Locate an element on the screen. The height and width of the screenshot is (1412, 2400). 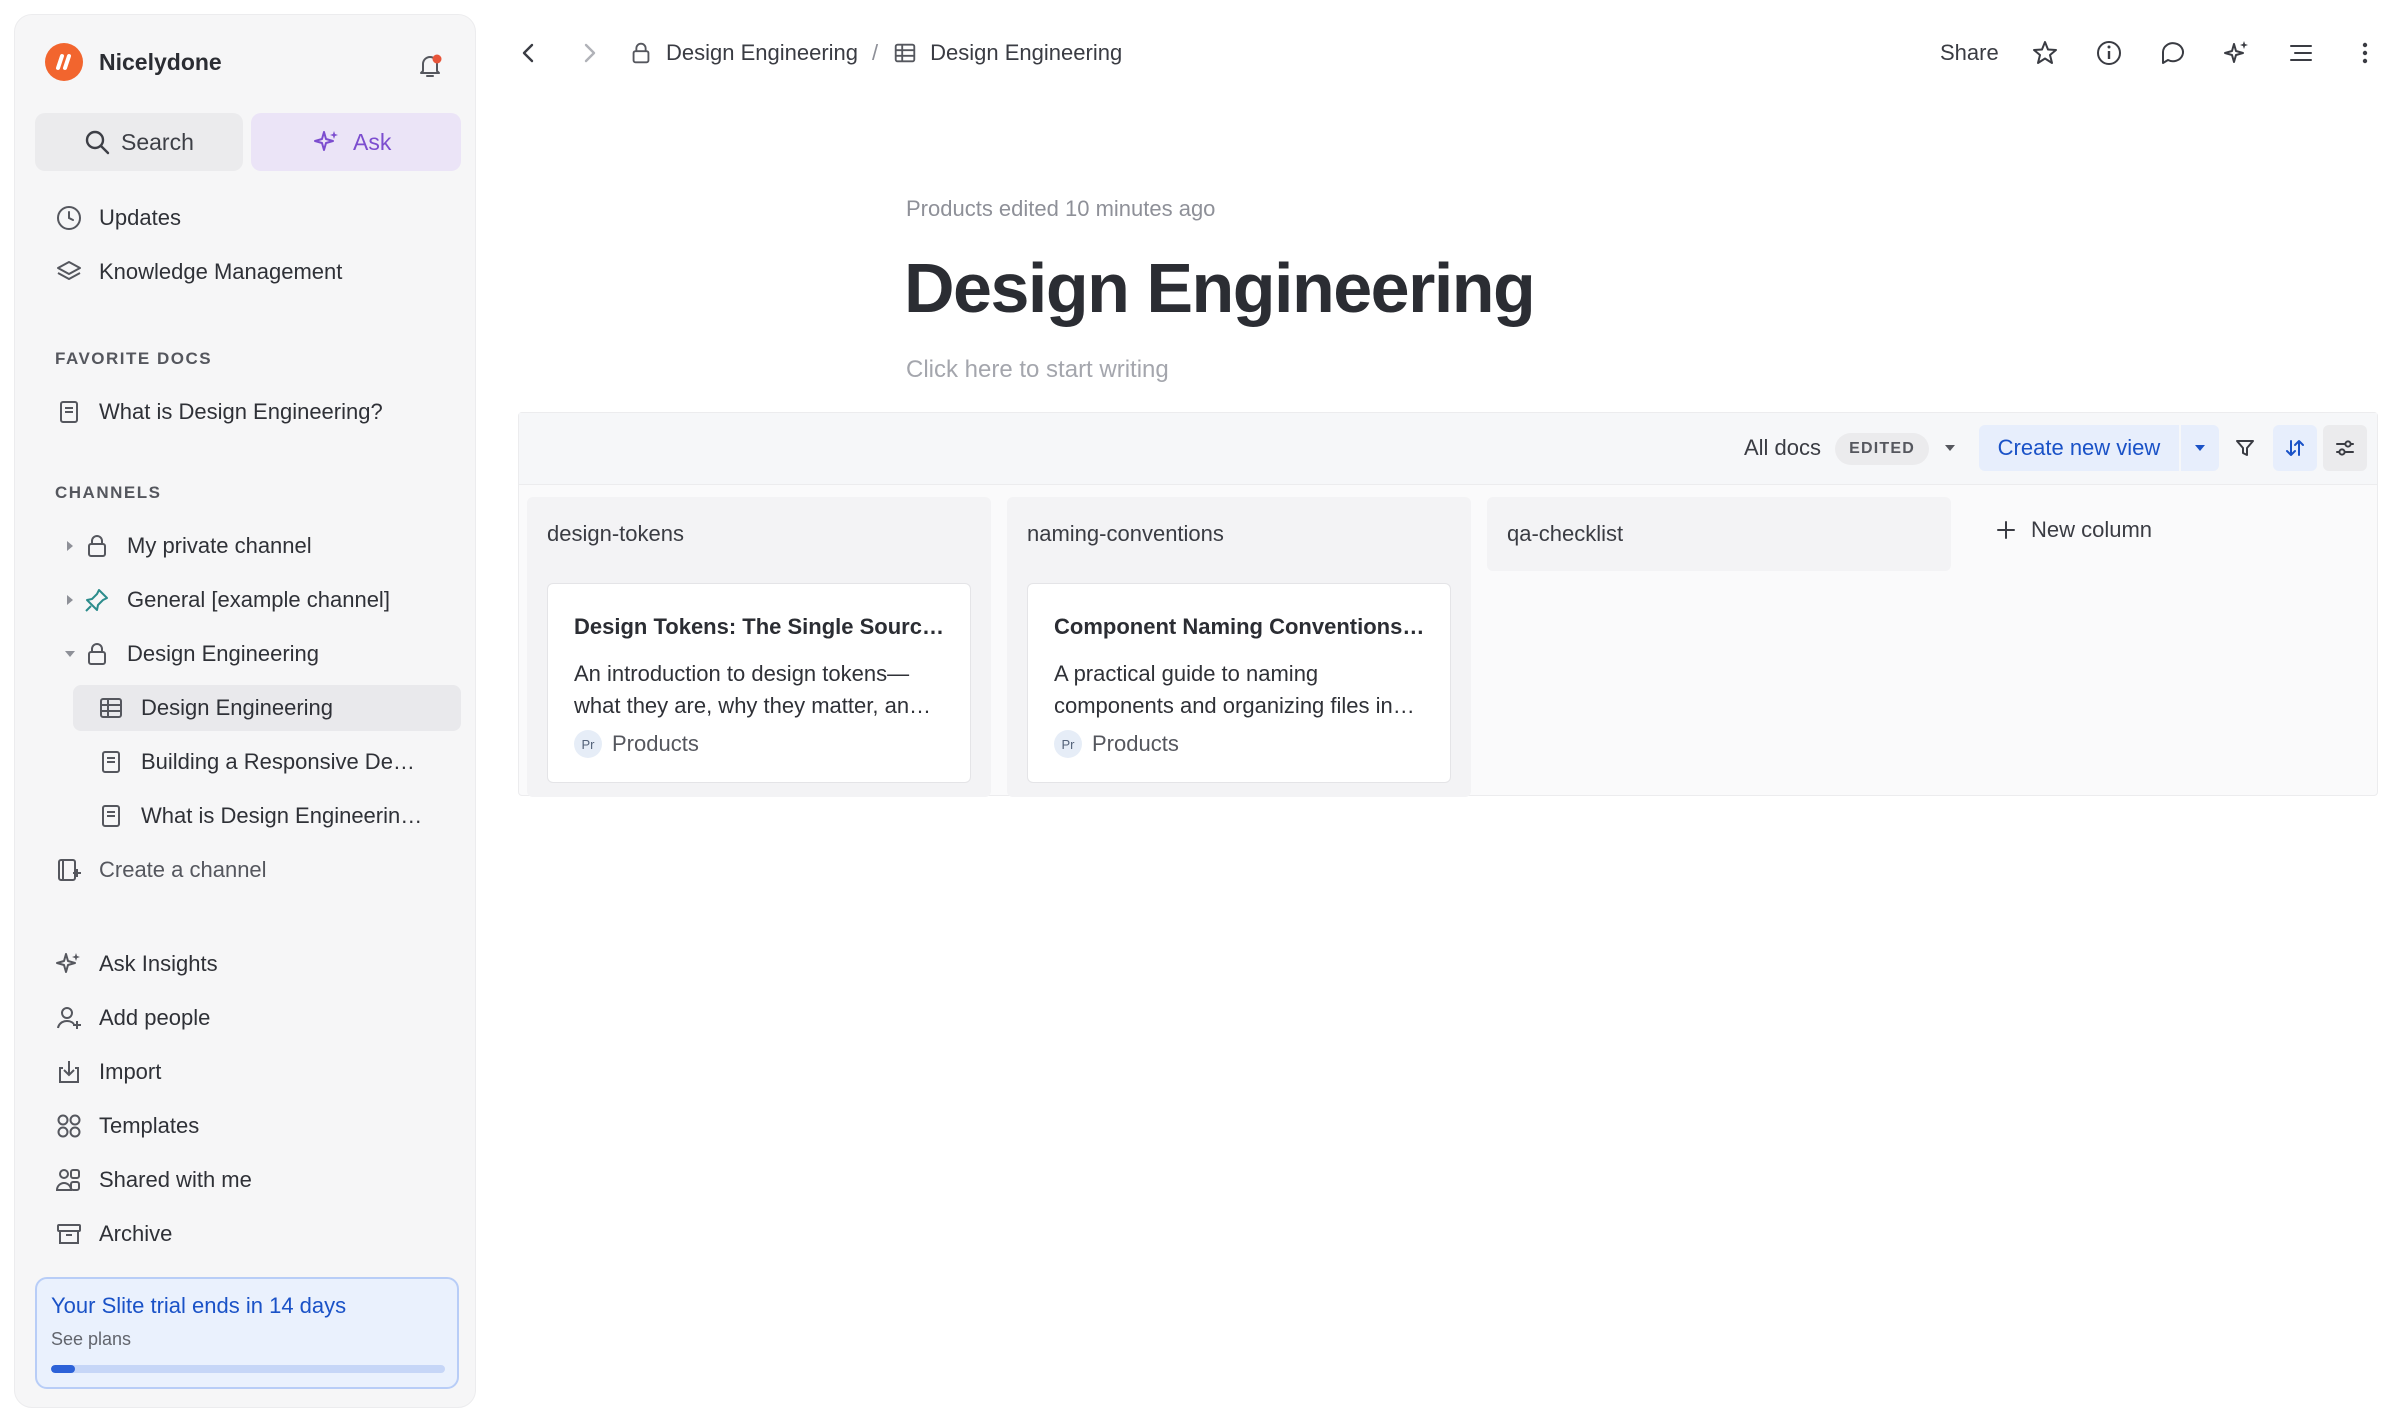
sidebar-child-design-engineering: Design Engineering is located at coordinates (267, 708).